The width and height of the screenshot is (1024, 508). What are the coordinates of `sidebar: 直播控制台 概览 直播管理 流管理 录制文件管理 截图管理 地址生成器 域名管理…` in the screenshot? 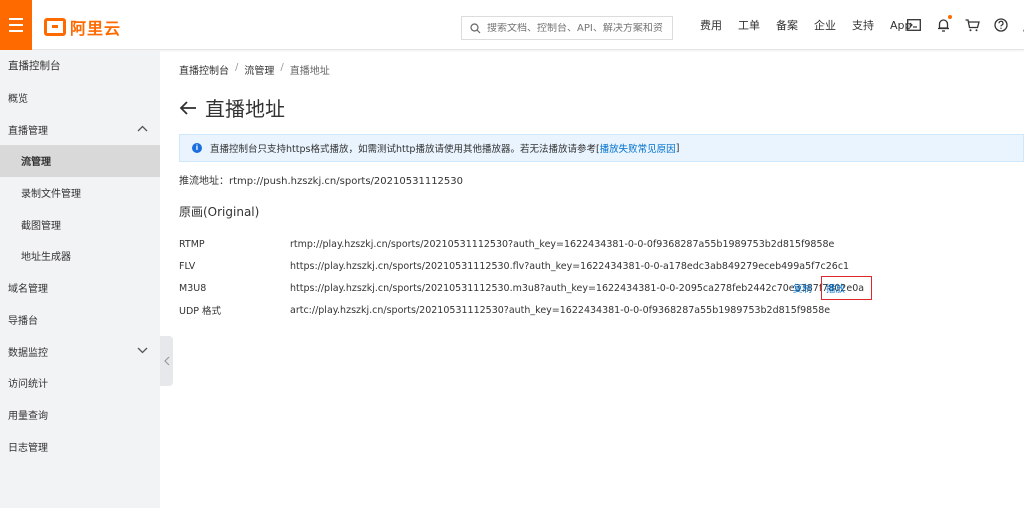 It's located at (80, 279).